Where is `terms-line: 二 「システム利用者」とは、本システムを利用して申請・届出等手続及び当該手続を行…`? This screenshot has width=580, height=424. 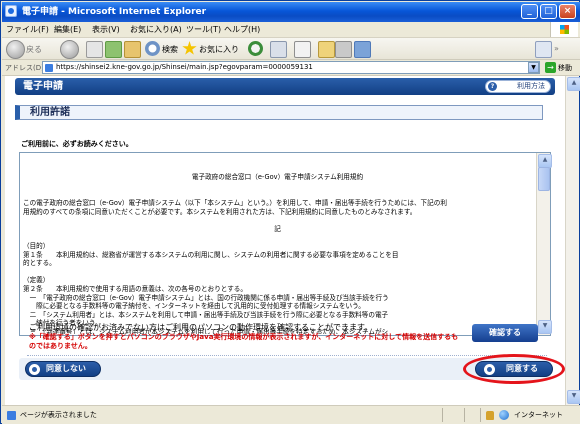
terms-line: 二 「システム利用者」とは、本システムを利用して申請・届出等手続及び当該手続を行… is located at coordinates (206, 314).